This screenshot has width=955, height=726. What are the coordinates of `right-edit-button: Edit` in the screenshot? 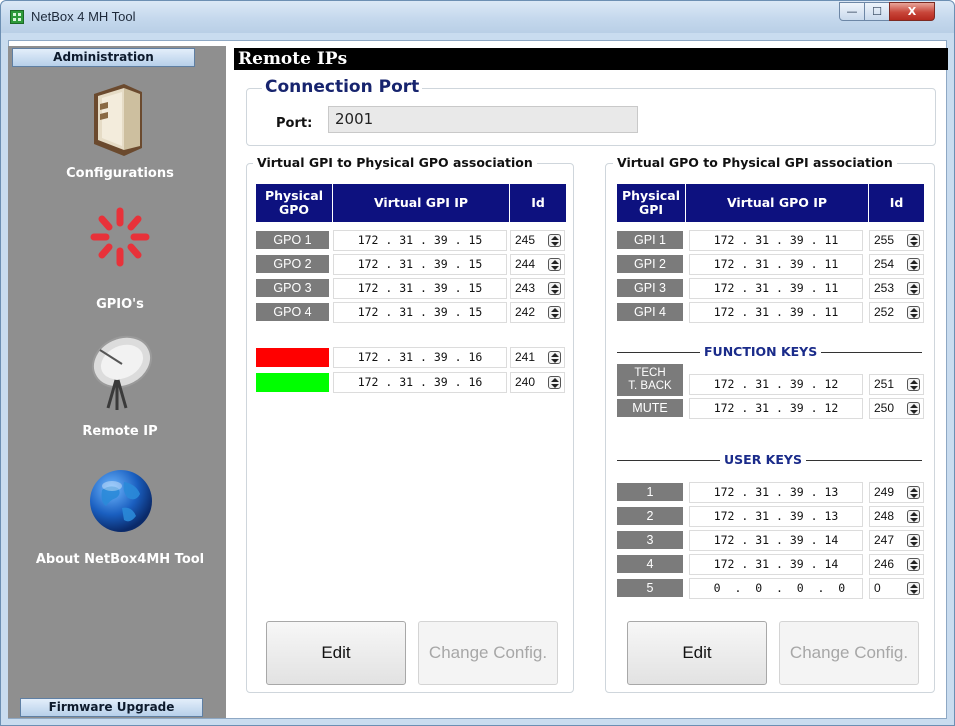 It's located at (697, 653).